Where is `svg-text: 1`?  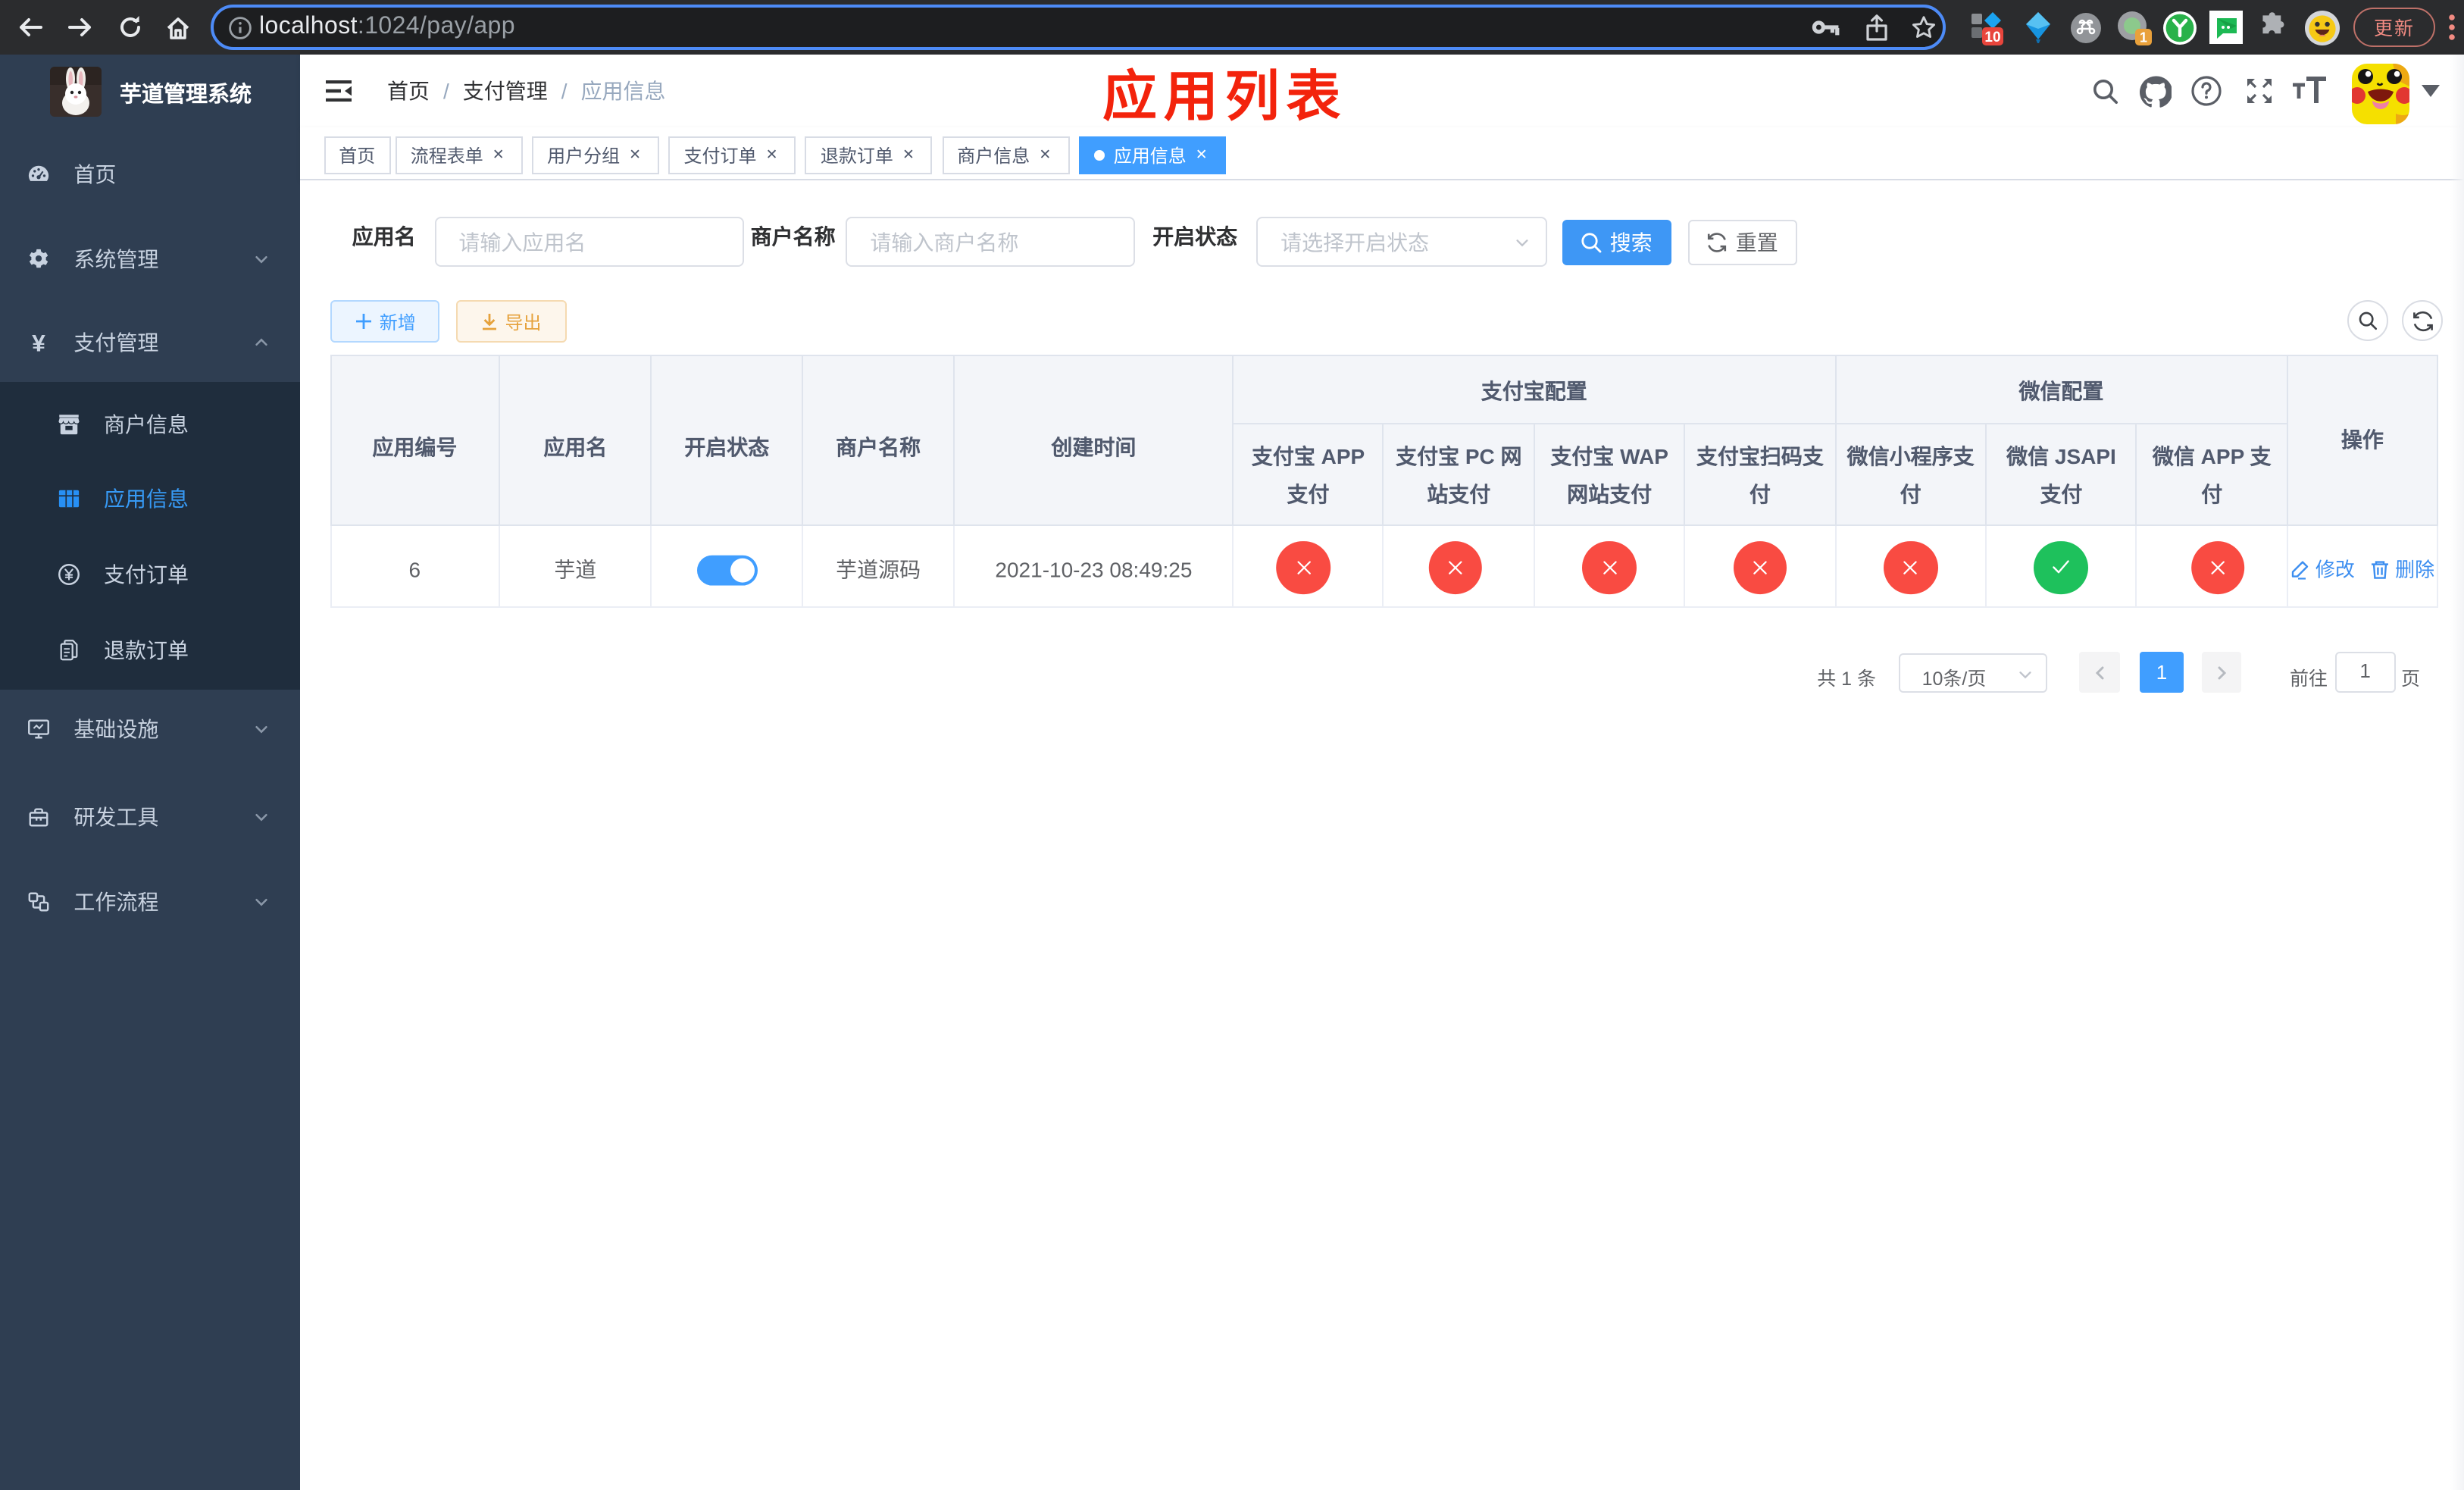
svg-text: 1 is located at coordinates (2143, 37).